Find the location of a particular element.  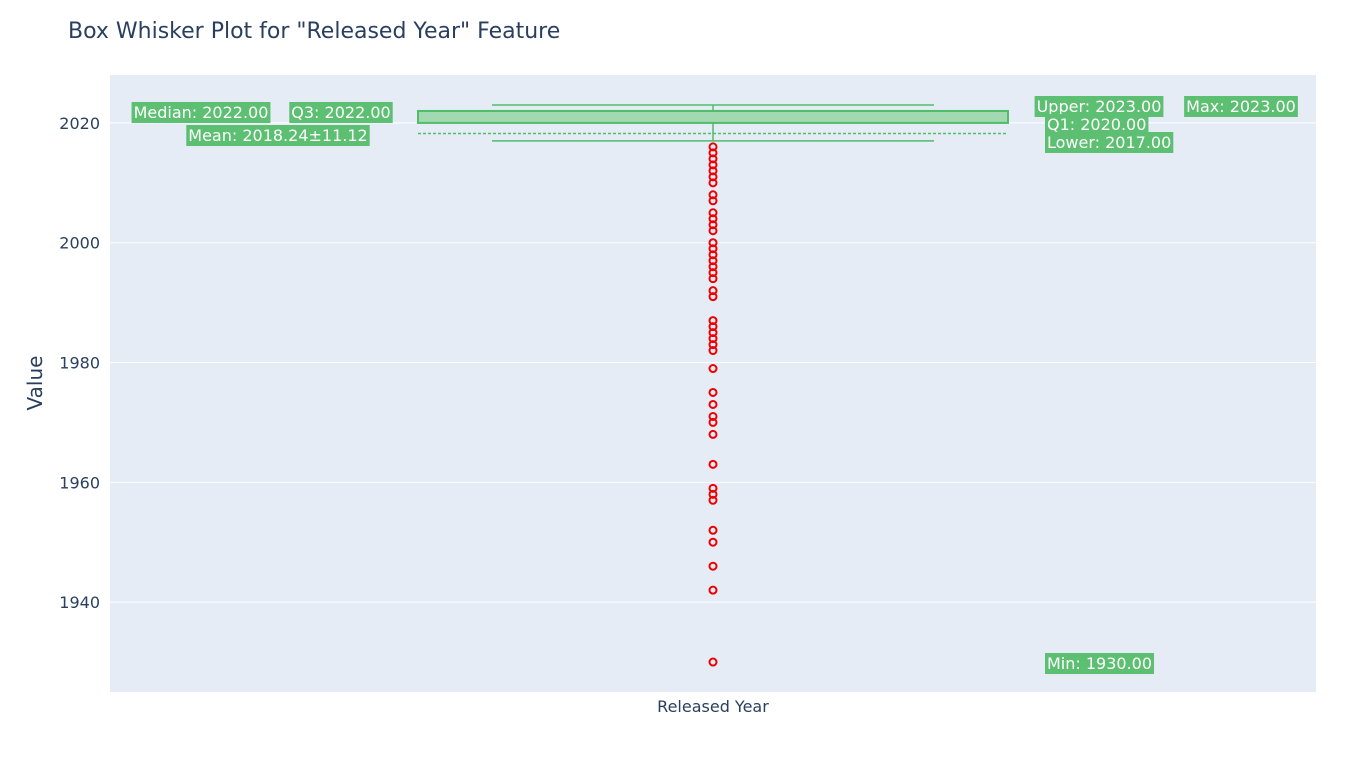

annotation-min: Min: 1930.00 is located at coordinates (1100, 663).